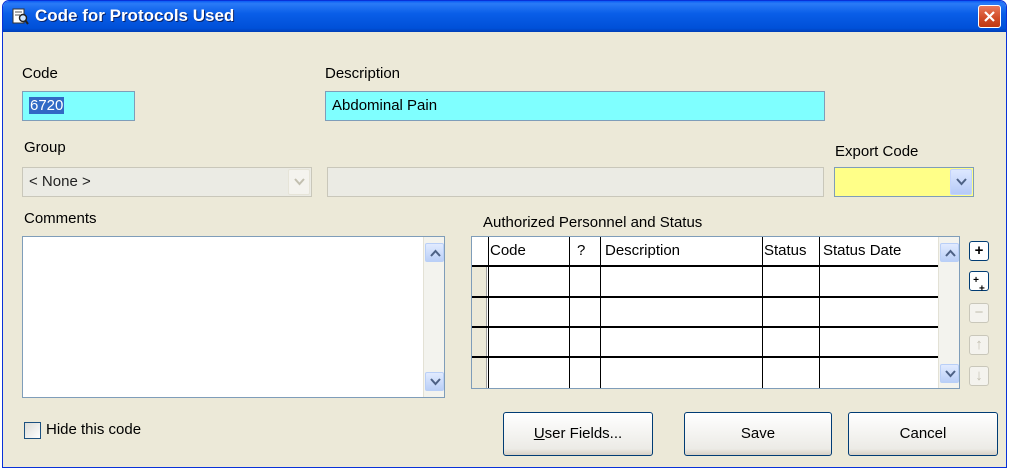  What do you see at coordinates (504, 16) in the screenshot?
I see `title-bar: Code for Protocols Used` at bounding box center [504, 16].